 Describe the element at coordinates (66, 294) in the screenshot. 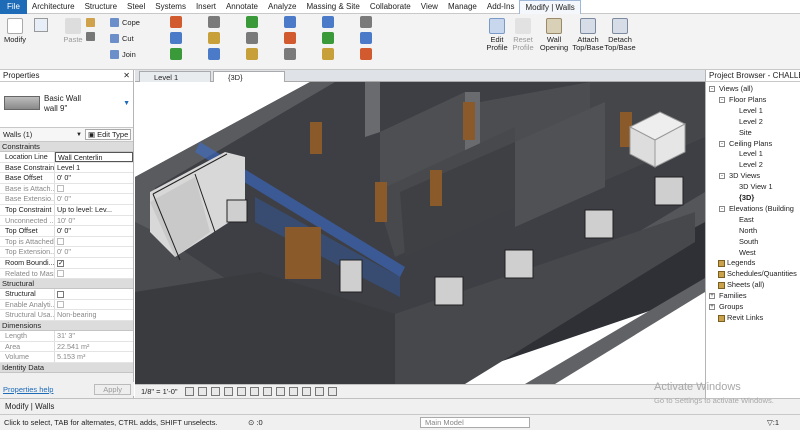

I see `property-row: Structural` at that location.